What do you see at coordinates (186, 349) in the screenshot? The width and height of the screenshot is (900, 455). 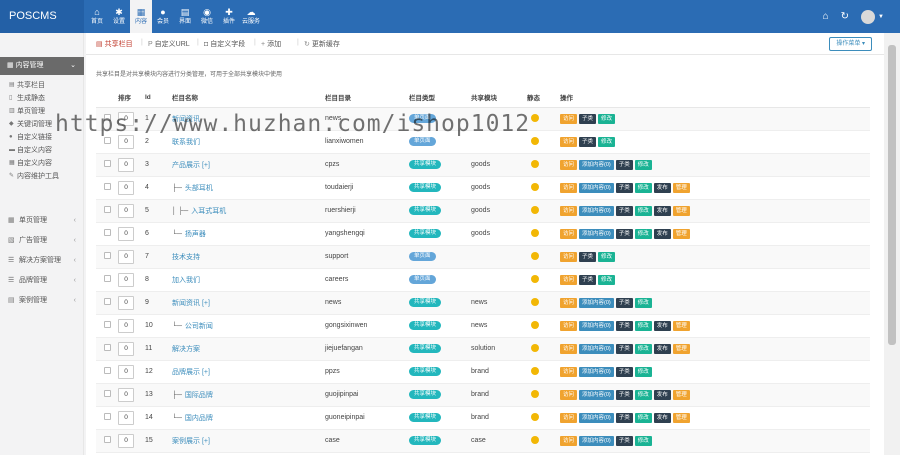 I see `category-name-link: 解决方案` at bounding box center [186, 349].